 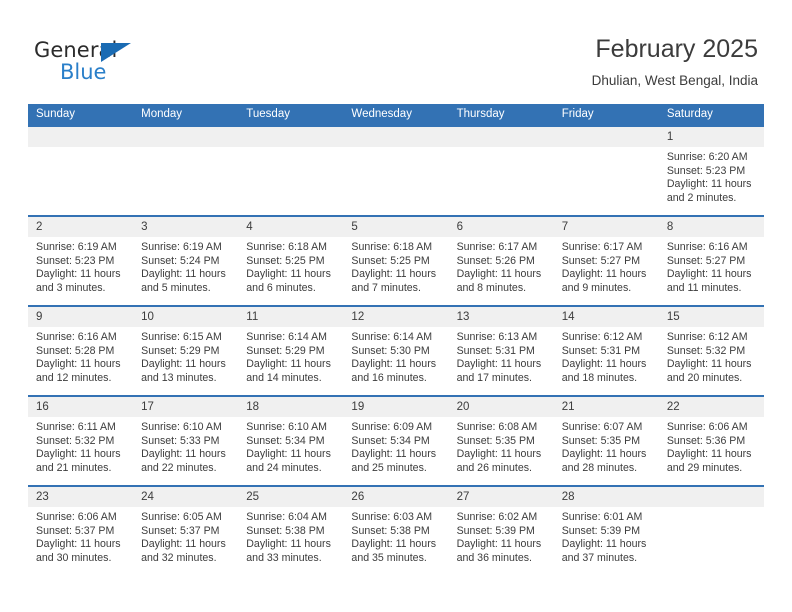 What do you see at coordinates (185, 317) in the screenshot?
I see `day-number: 10` at bounding box center [185, 317].